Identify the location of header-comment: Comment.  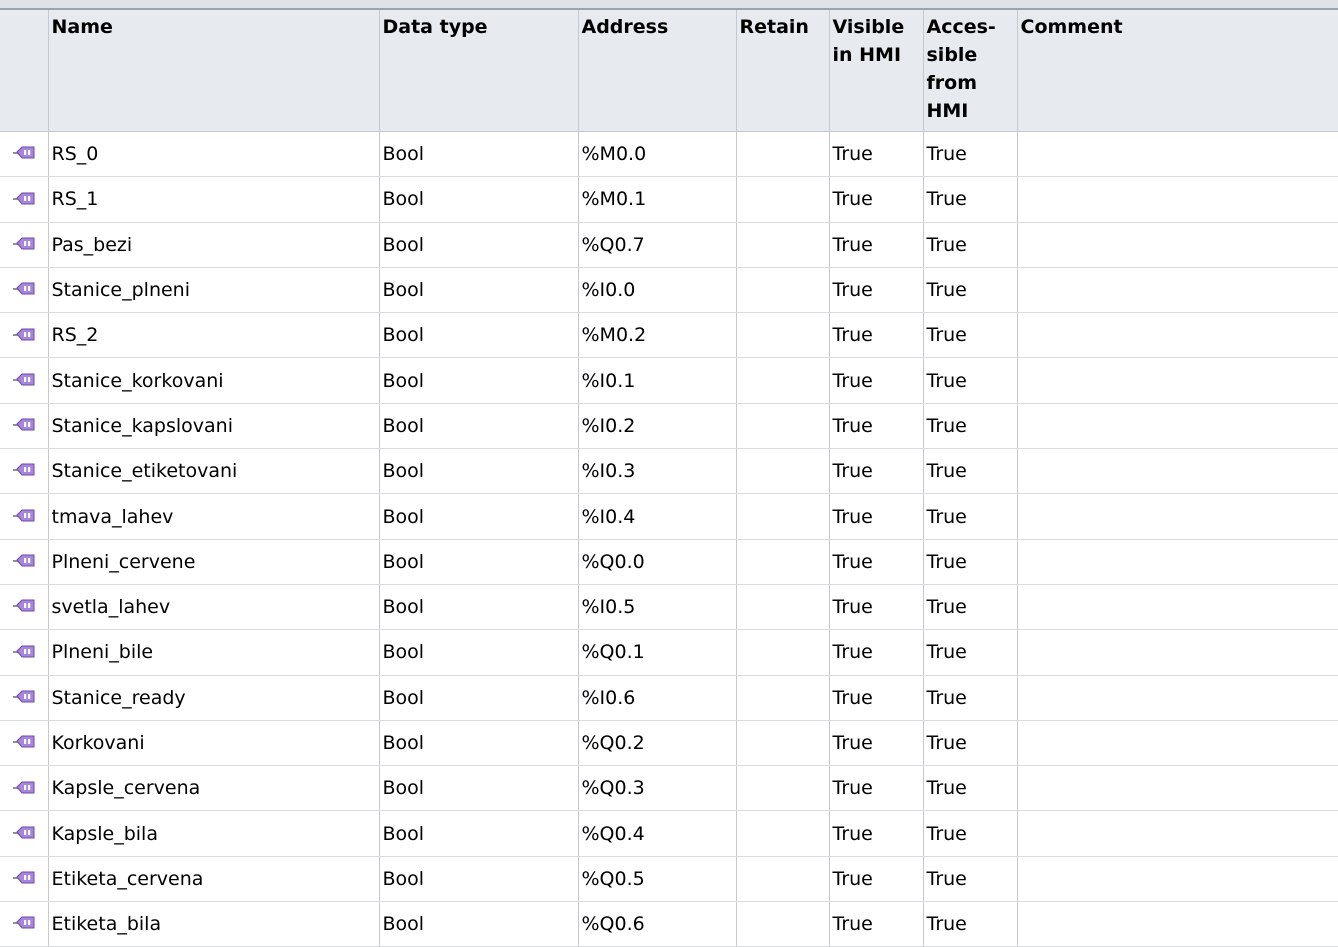
(1177, 71).